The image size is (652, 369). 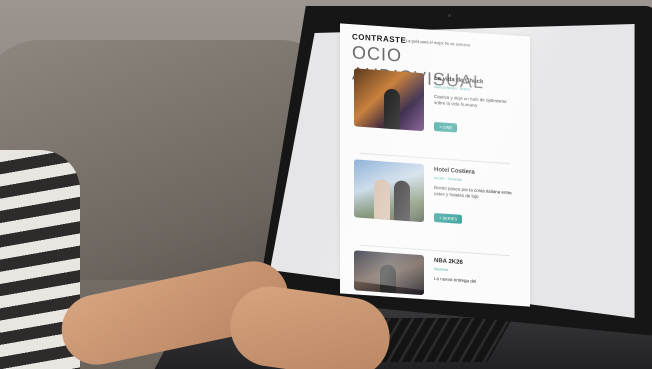 I want to click on webcam-icon, so click(x=449, y=15).